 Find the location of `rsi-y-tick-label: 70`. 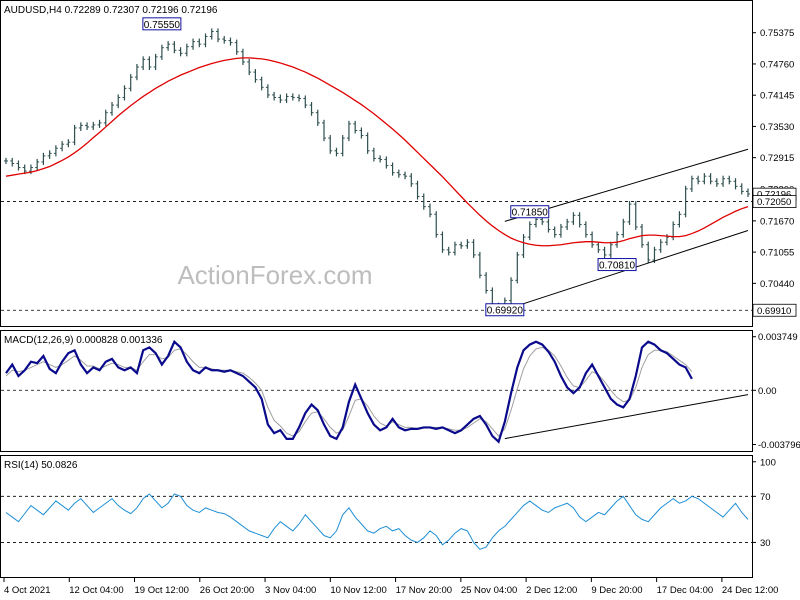

rsi-y-tick-label: 70 is located at coordinates (765, 497).